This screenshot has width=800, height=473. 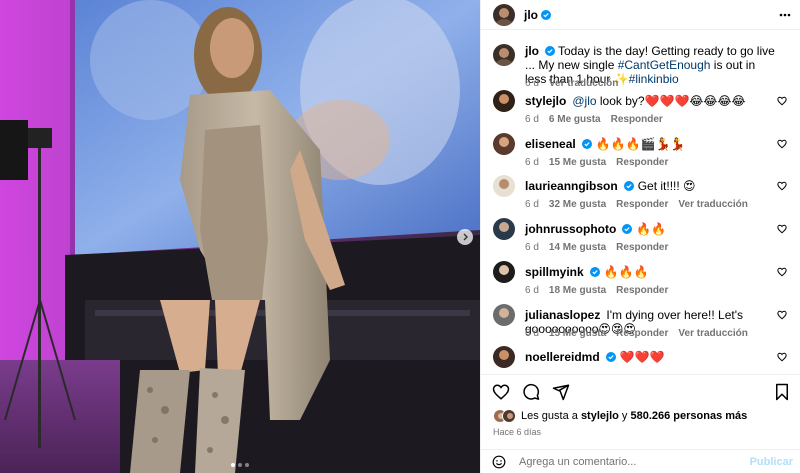 What do you see at coordinates (600, 416) in the screenshot?
I see `likes-user: stylejlo` at bounding box center [600, 416].